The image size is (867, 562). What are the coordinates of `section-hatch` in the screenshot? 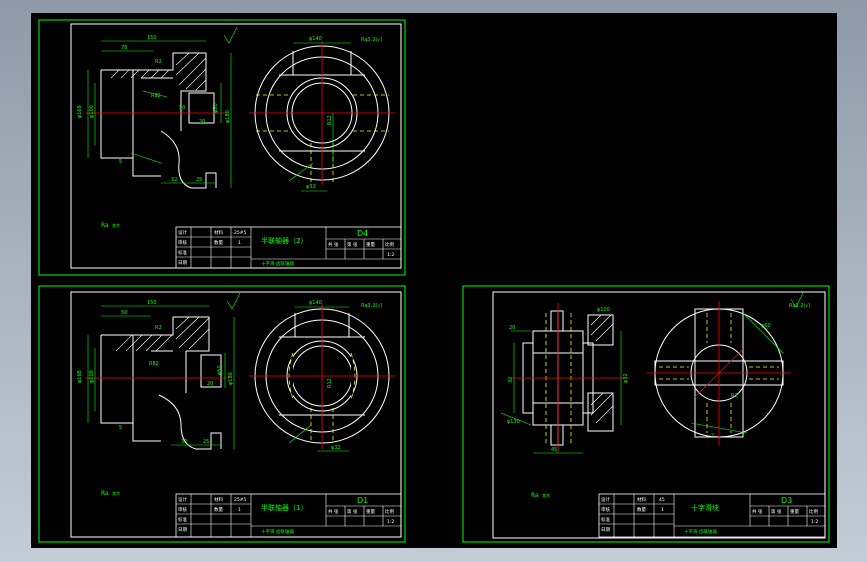 It's located at (162, 334).